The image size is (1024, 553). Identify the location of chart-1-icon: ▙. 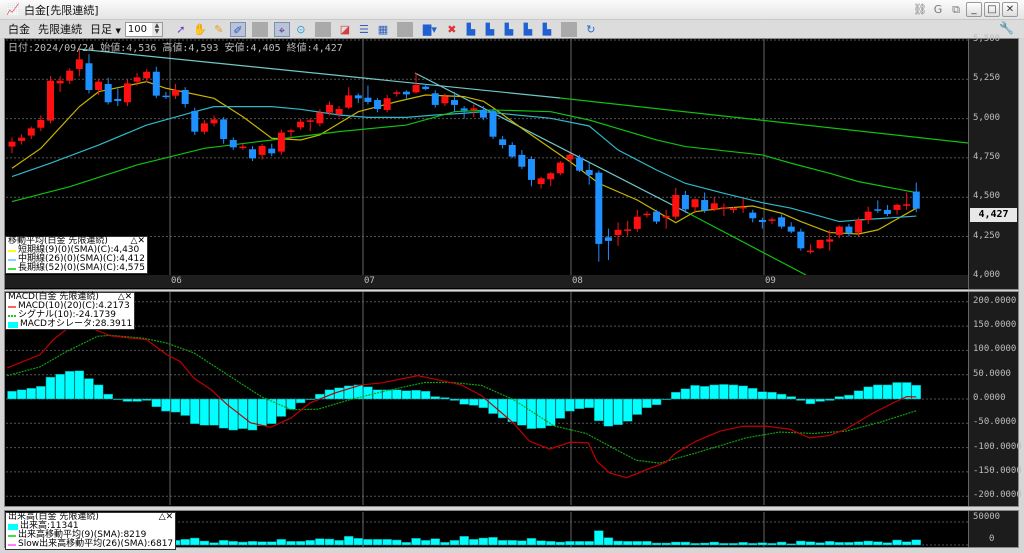
(471, 29).